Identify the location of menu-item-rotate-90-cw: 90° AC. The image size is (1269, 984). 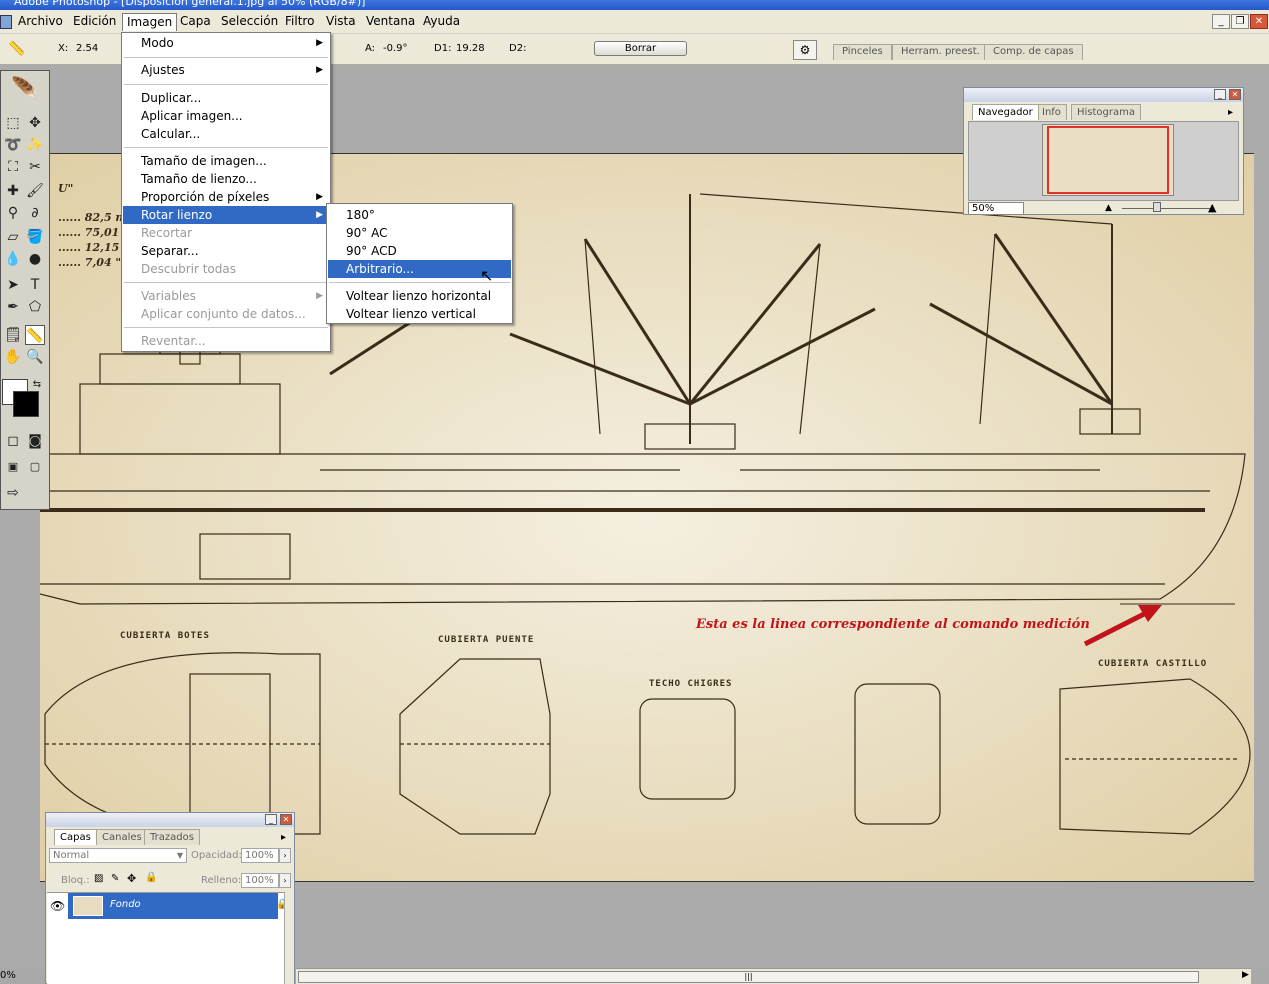
(419, 233).